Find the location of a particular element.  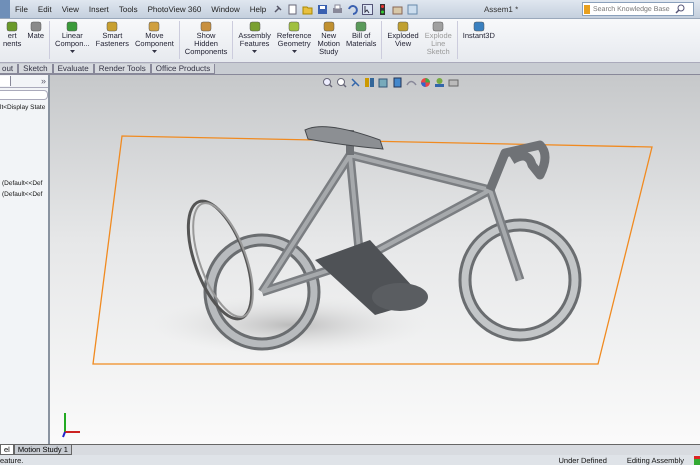

view-orientation-icon is located at coordinates (383, 82).